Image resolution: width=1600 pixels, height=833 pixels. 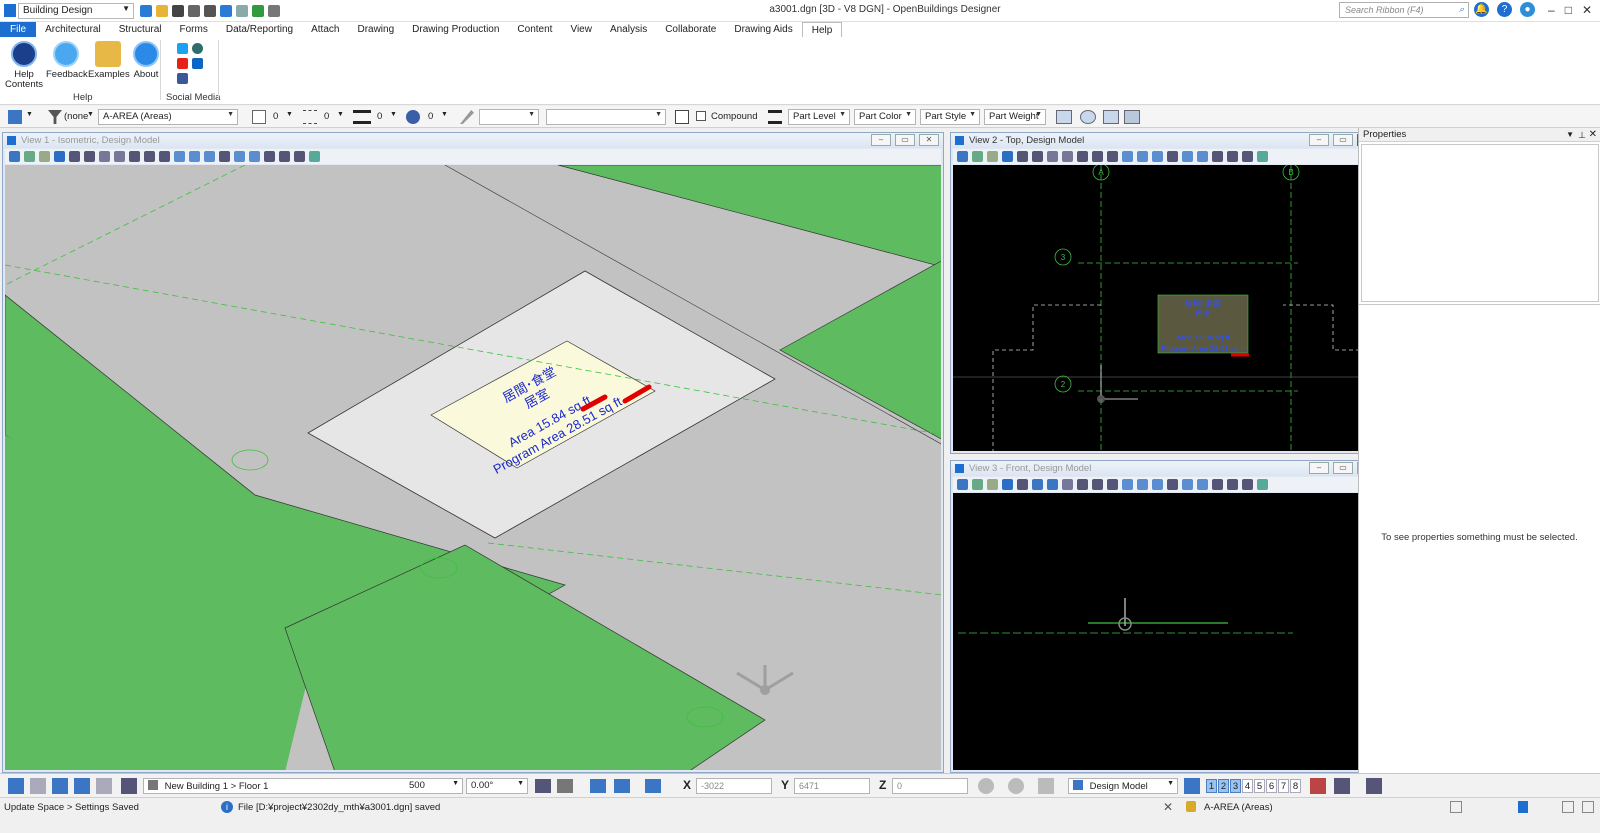 I want to click on tab-file: File, so click(x=18, y=29).